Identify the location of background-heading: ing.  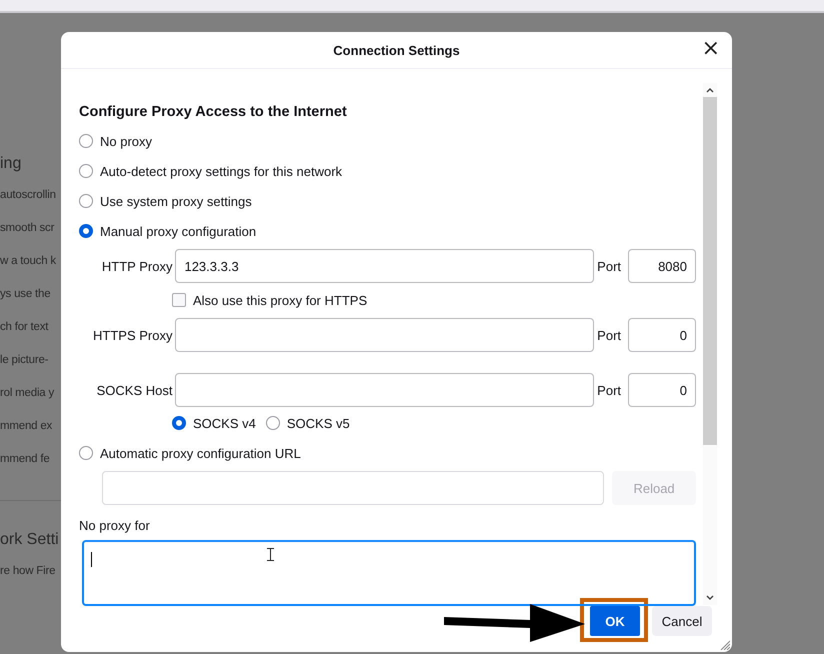
(11, 164).